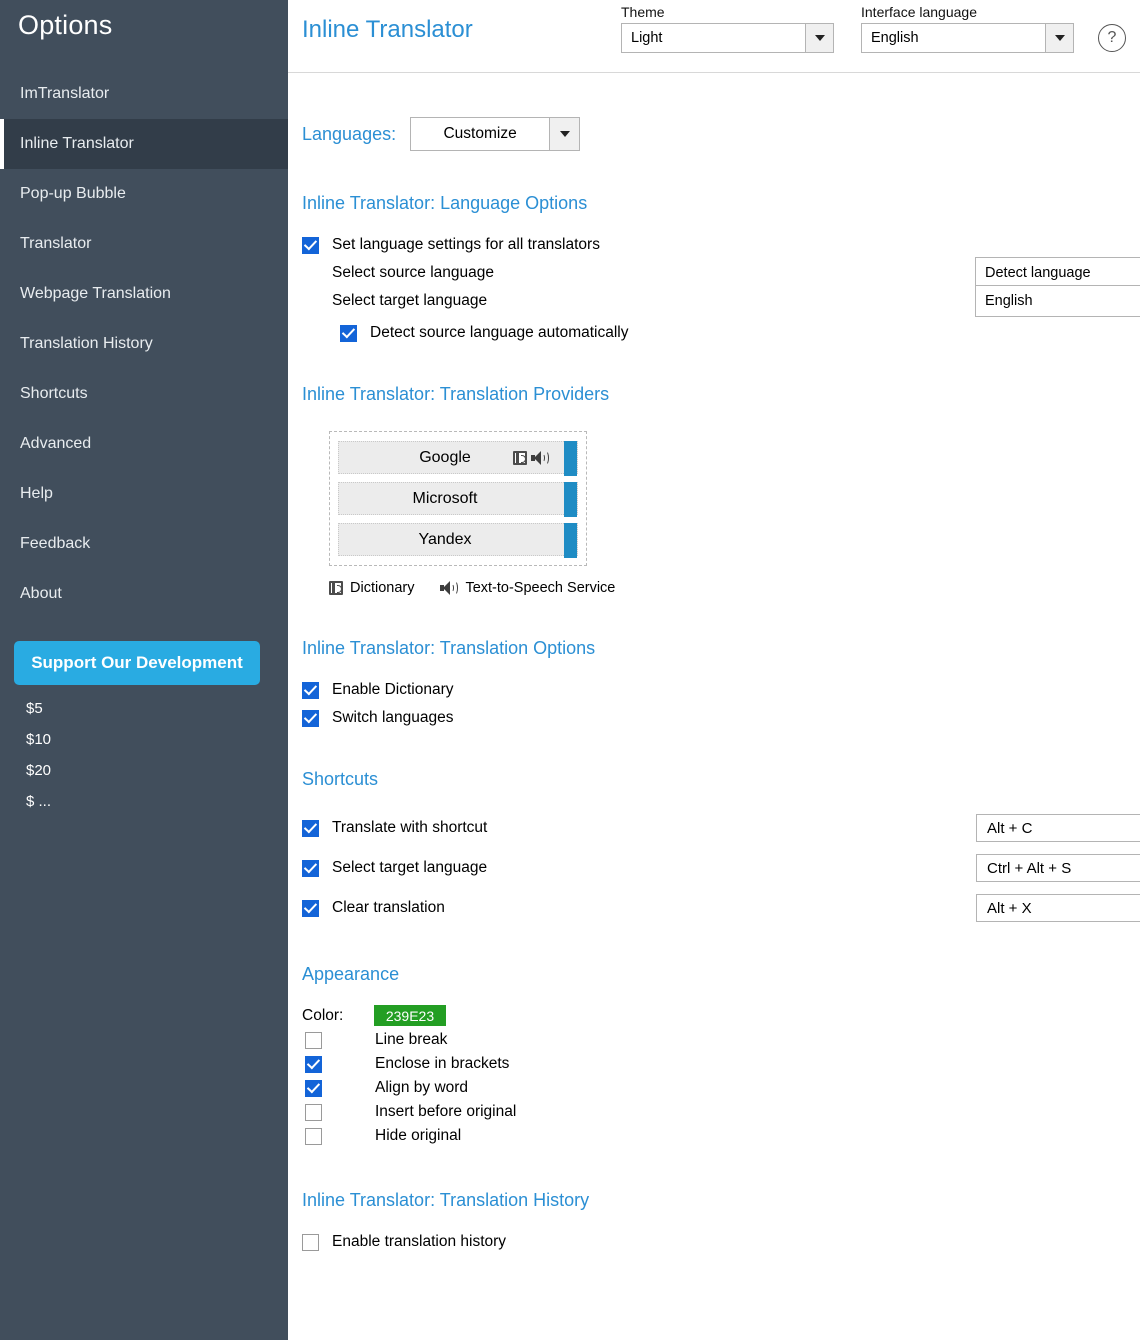 This screenshot has height=1340, width=1140. What do you see at coordinates (721, 718) in the screenshot?
I see `switch-languages-row: Switch languages` at bounding box center [721, 718].